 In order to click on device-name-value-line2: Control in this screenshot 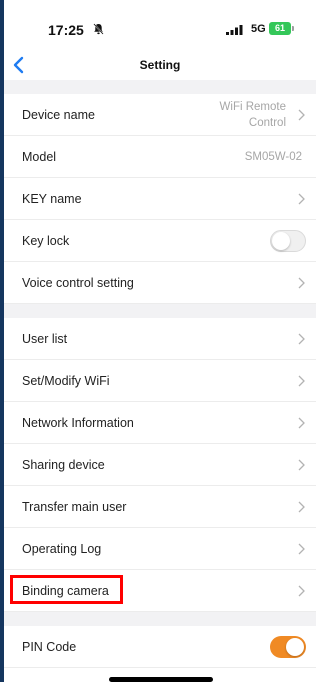, I will do `click(267, 123)`.